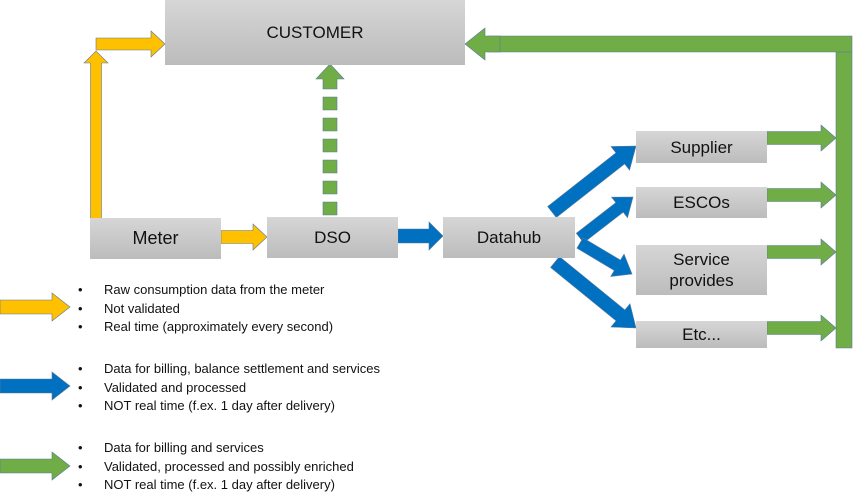  Describe the element at coordinates (35, 386) in the screenshot. I see `legend-blue-arrow` at that location.